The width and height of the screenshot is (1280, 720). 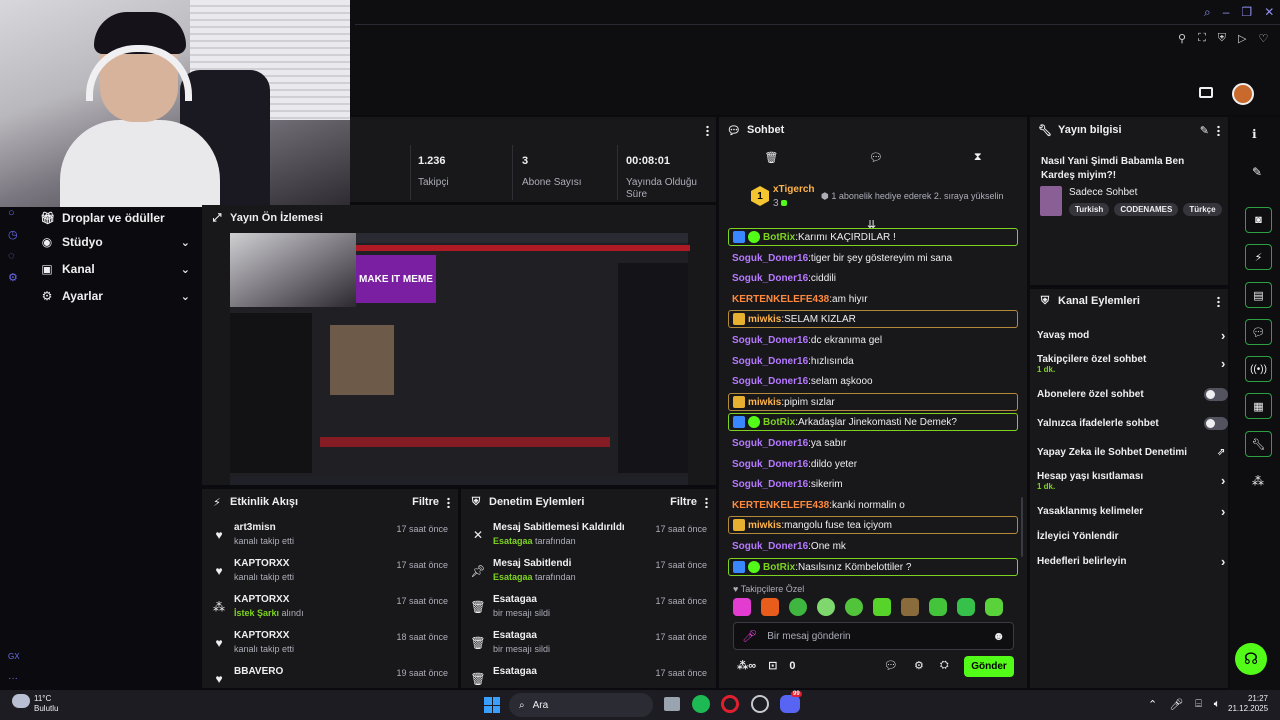 I want to click on action-account-age: Hesap yaşı kısıtlaması 1 dk. ›, so click(x=1132, y=481).